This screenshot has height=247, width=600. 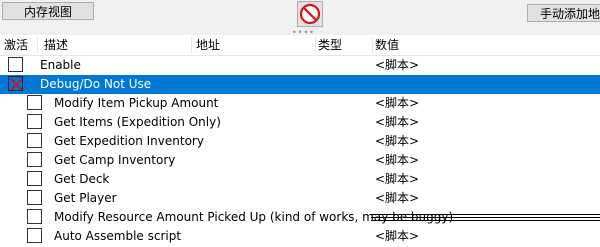 I want to click on table-header: 激活 描述 地址 类型 数值, so click(x=300, y=45).